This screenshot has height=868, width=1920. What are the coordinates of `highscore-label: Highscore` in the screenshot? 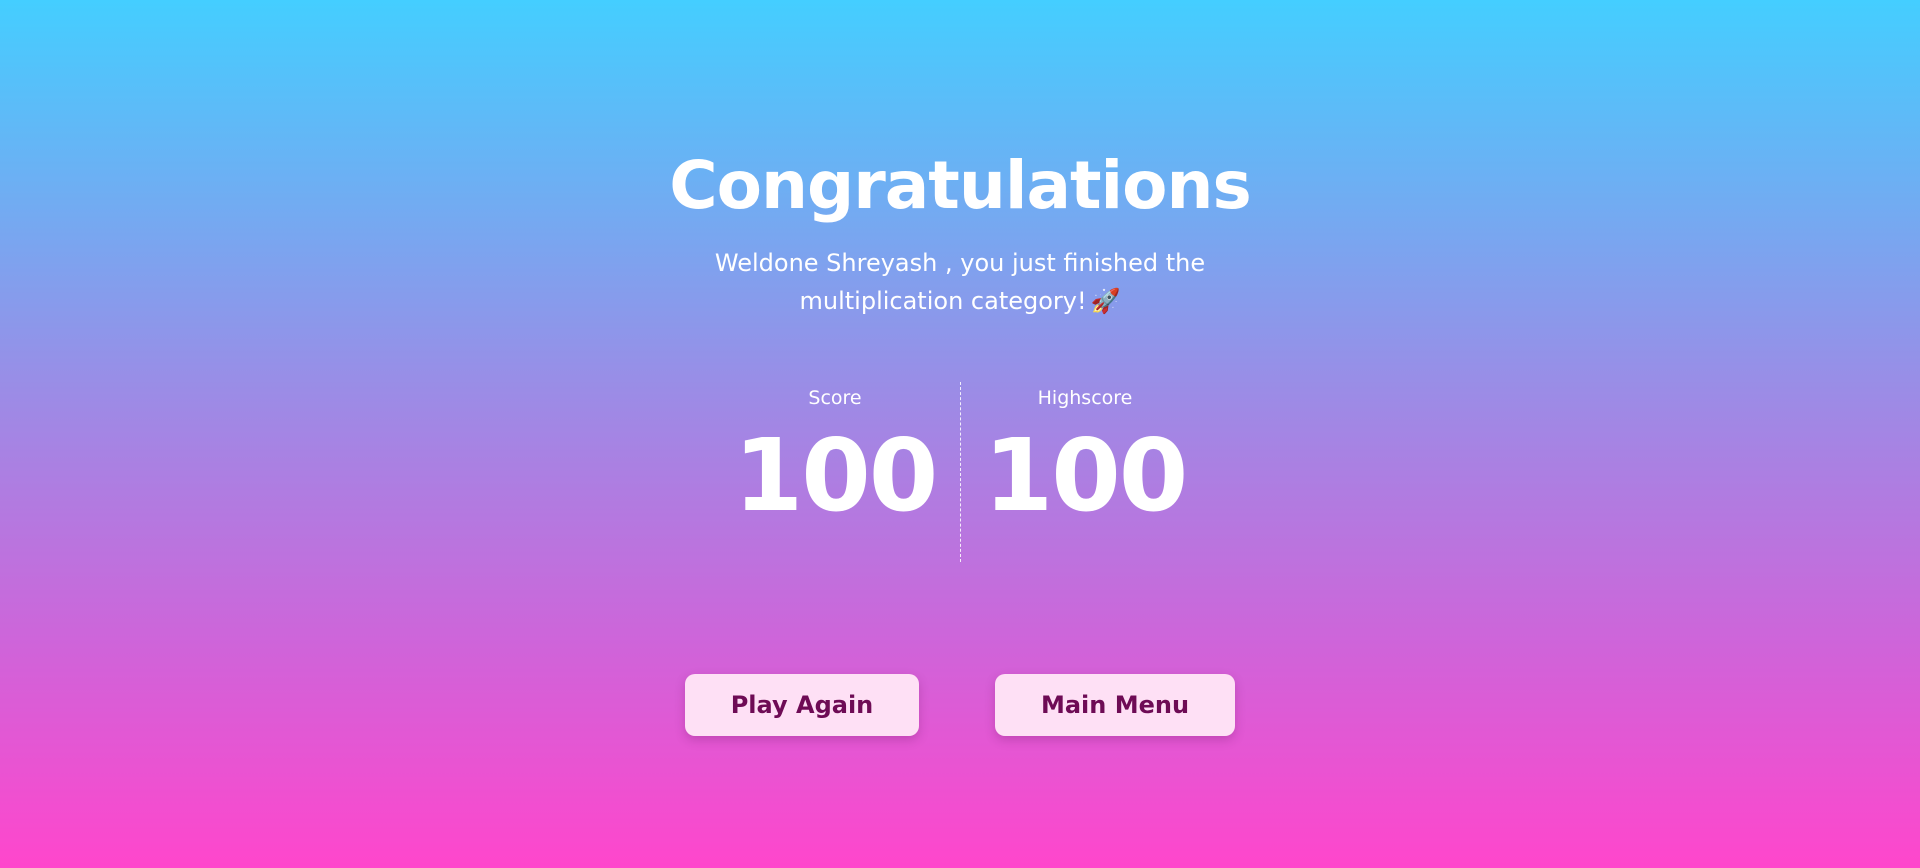 It's located at (1085, 398).